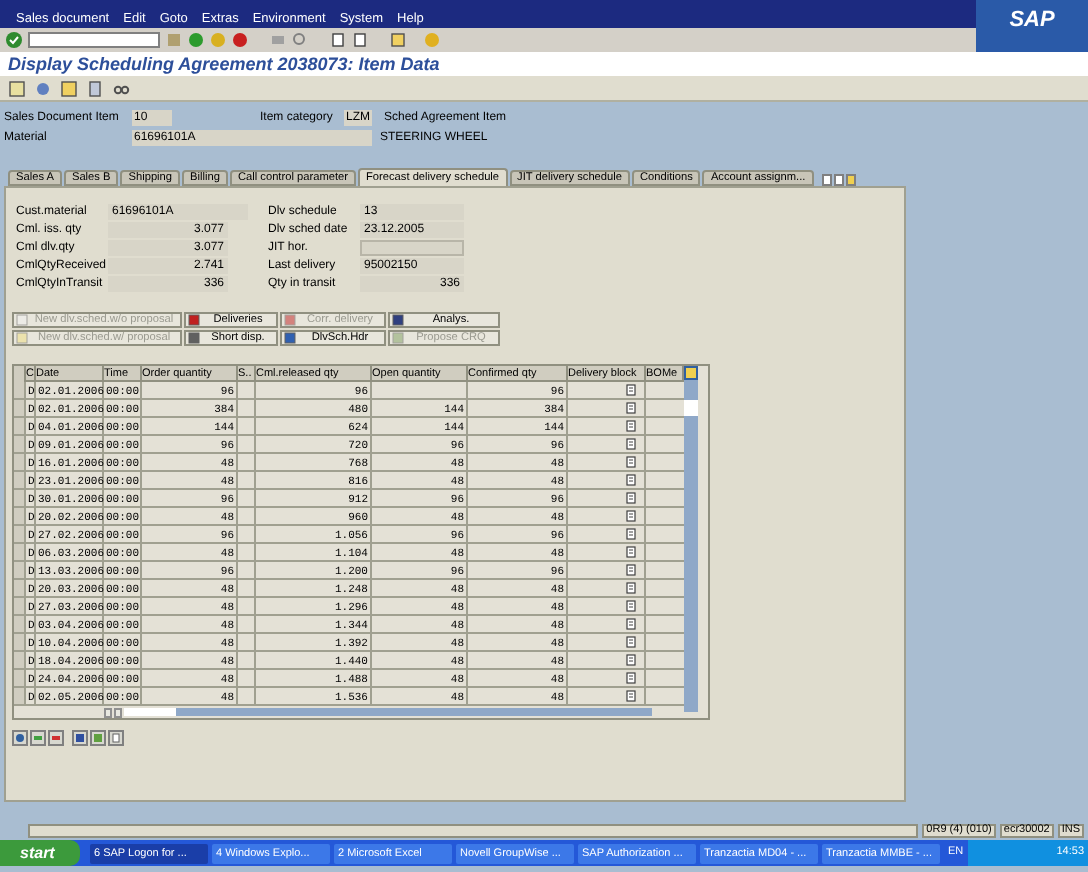 Image resolution: width=1088 pixels, height=872 pixels. Describe the element at coordinates (1032, 26) in the screenshot. I see `sap-logo: SAP` at that location.